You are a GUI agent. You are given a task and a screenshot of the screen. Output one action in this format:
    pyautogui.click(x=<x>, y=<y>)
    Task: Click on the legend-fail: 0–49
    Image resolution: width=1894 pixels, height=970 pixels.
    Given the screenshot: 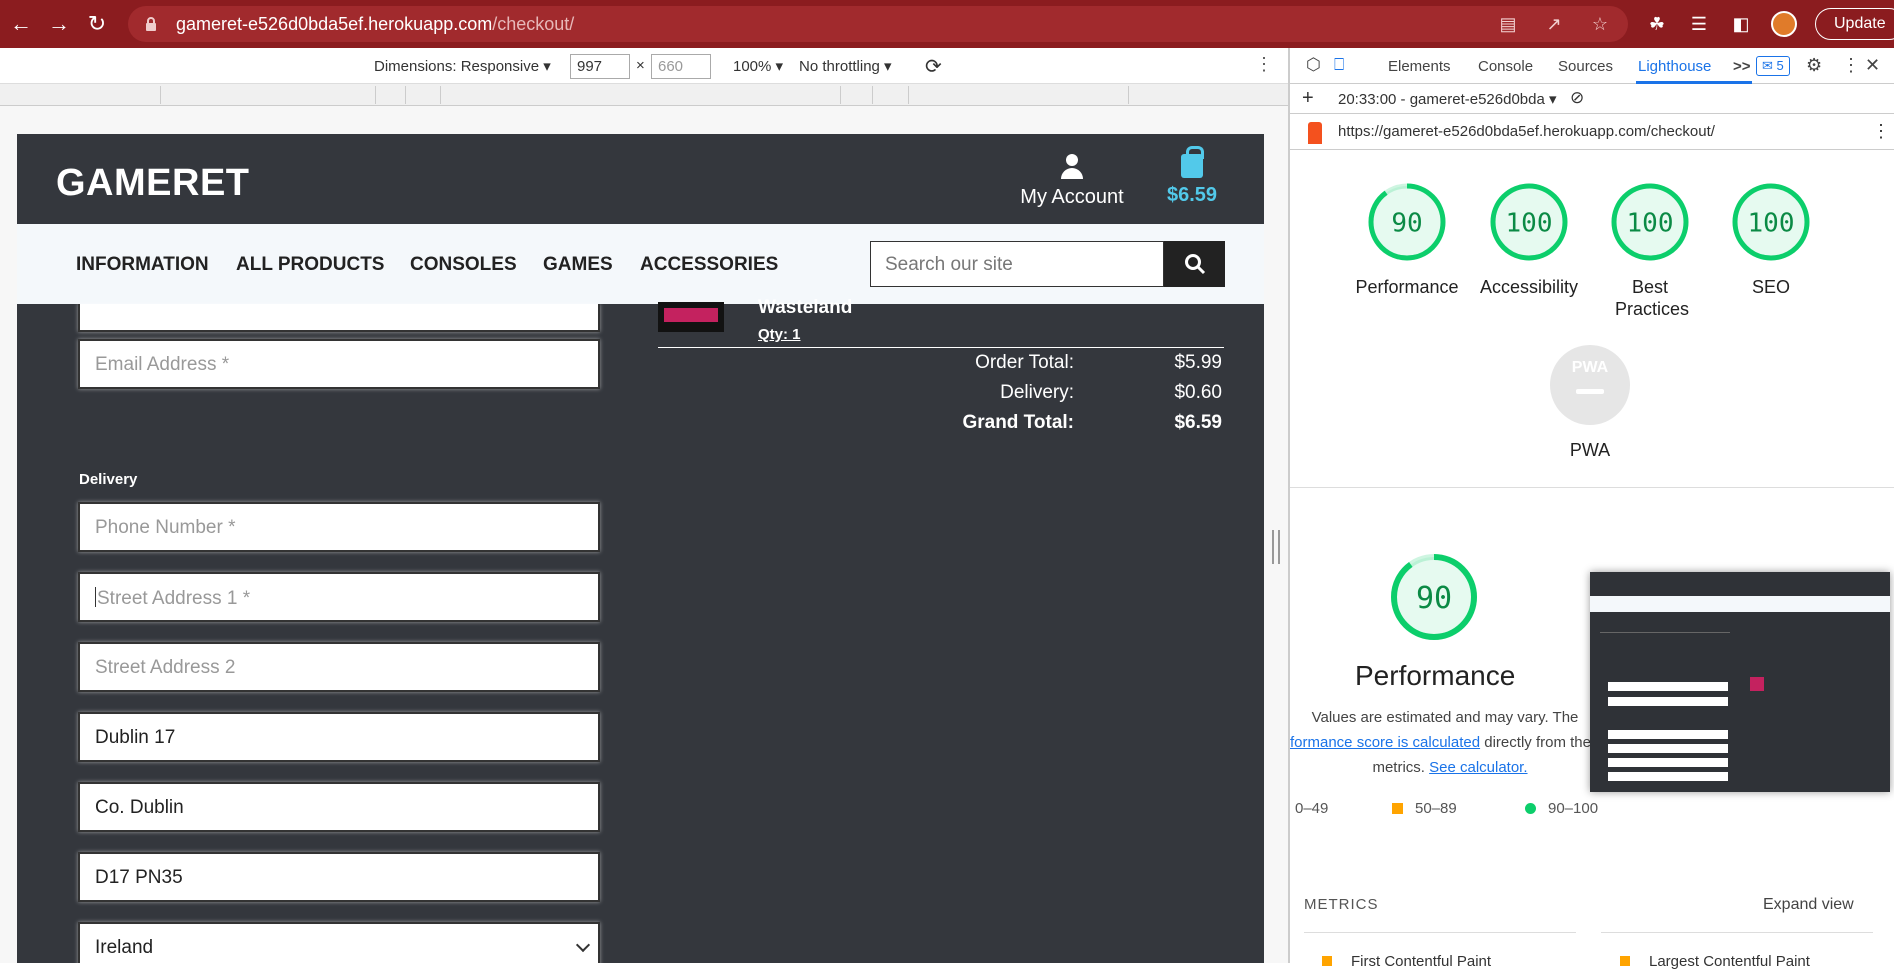 What is the action you would take?
    pyautogui.click(x=1311, y=808)
    